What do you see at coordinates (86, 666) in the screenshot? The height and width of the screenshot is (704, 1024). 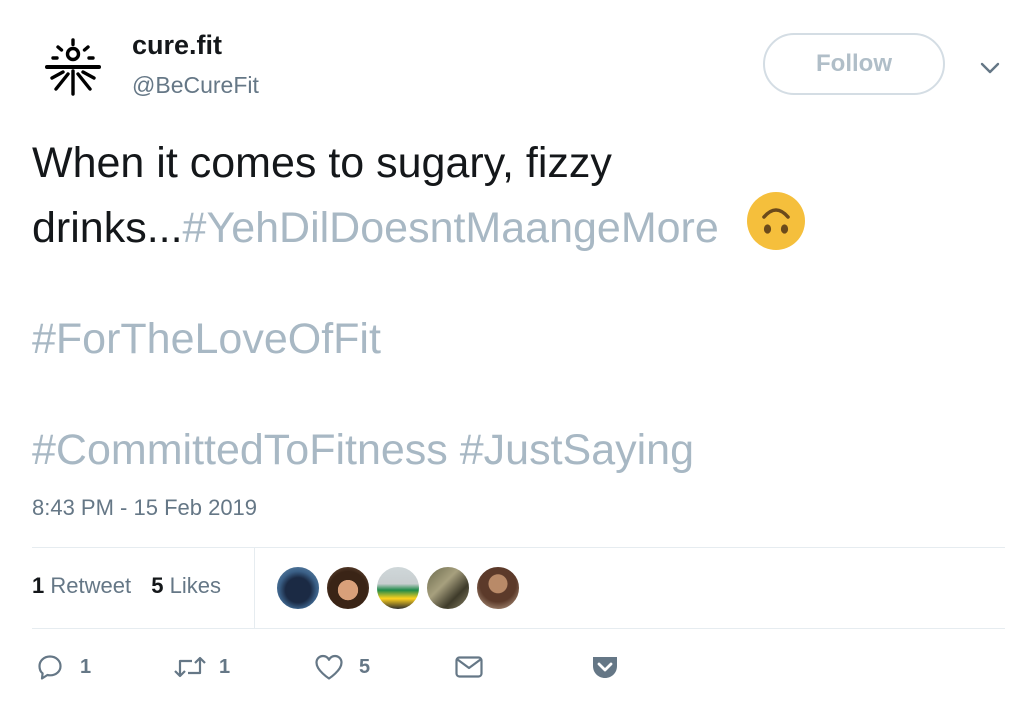 I see `reply-count: 1` at bounding box center [86, 666].